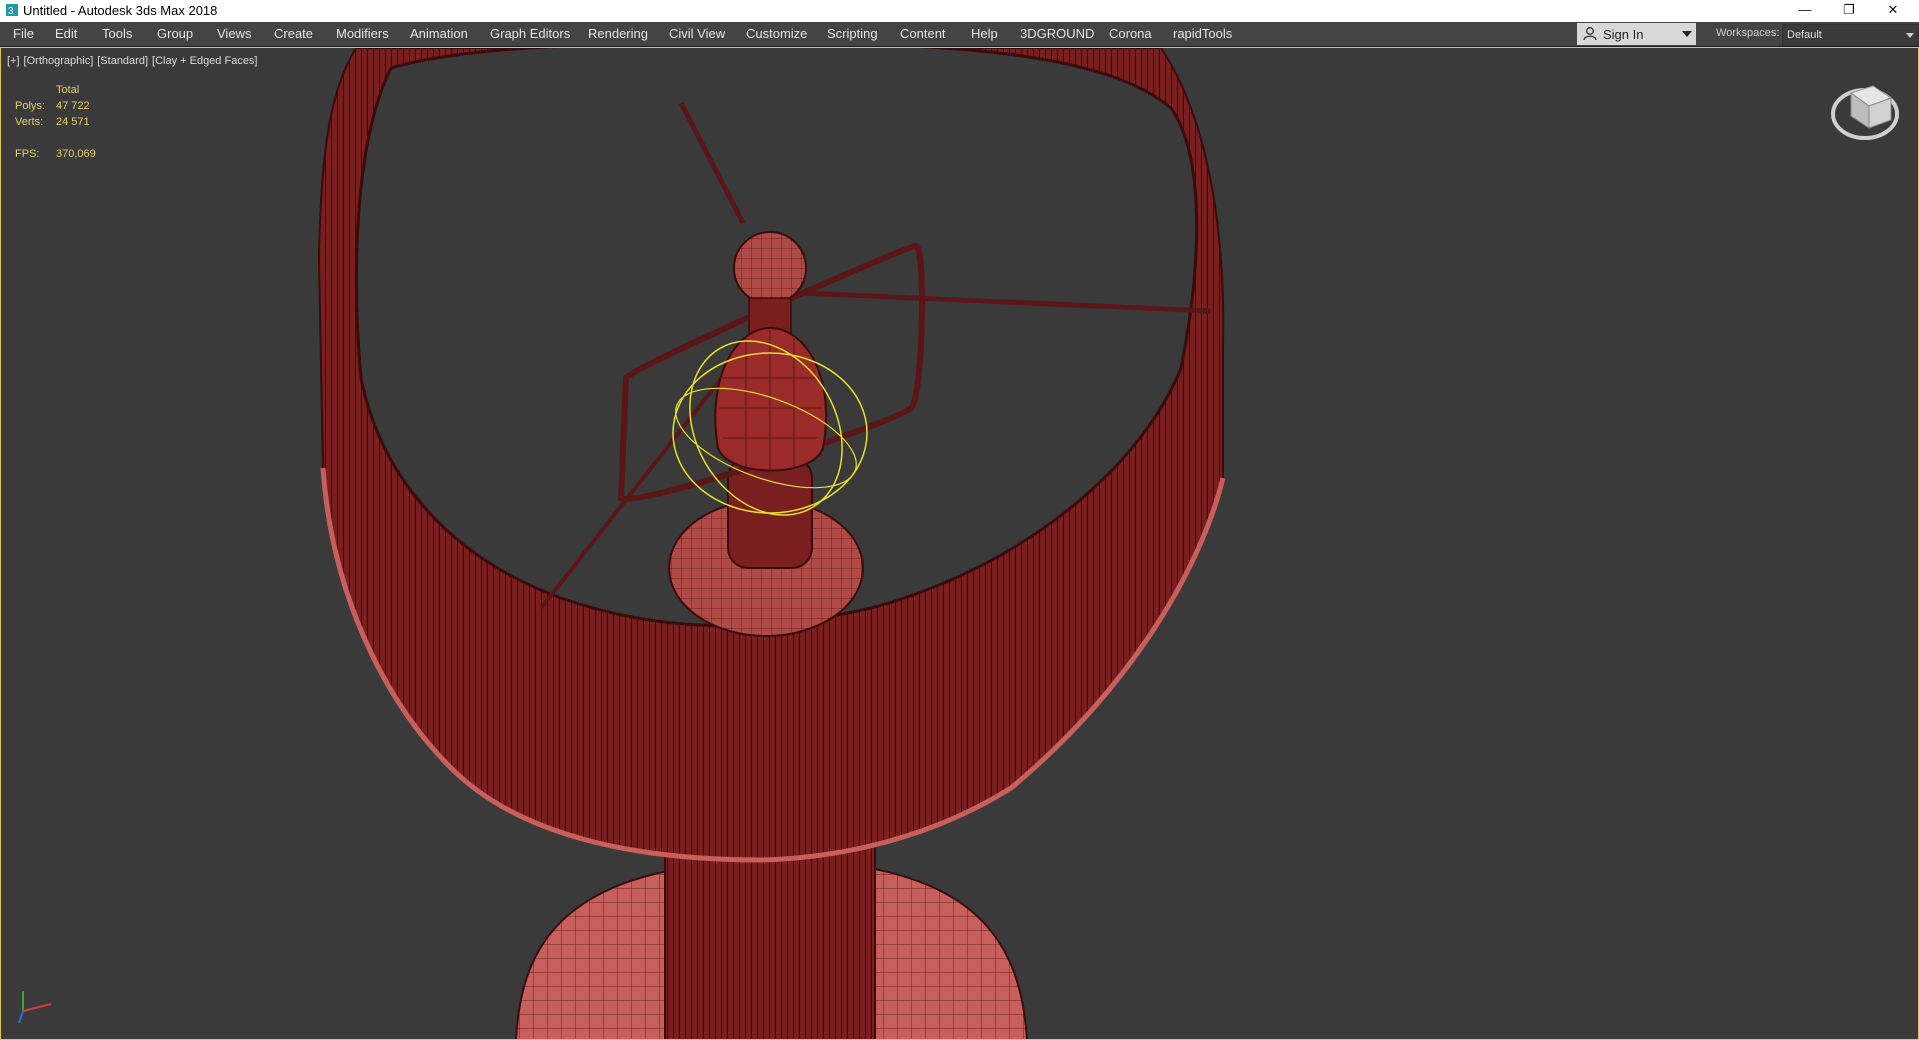  What do you see at coordinates (959, 11) in the screenshot?
I see `title-bar: 3 Untitled - Autodesk 3ds Max 2018 — ❐ ✕` at bounding box center [959, 11].